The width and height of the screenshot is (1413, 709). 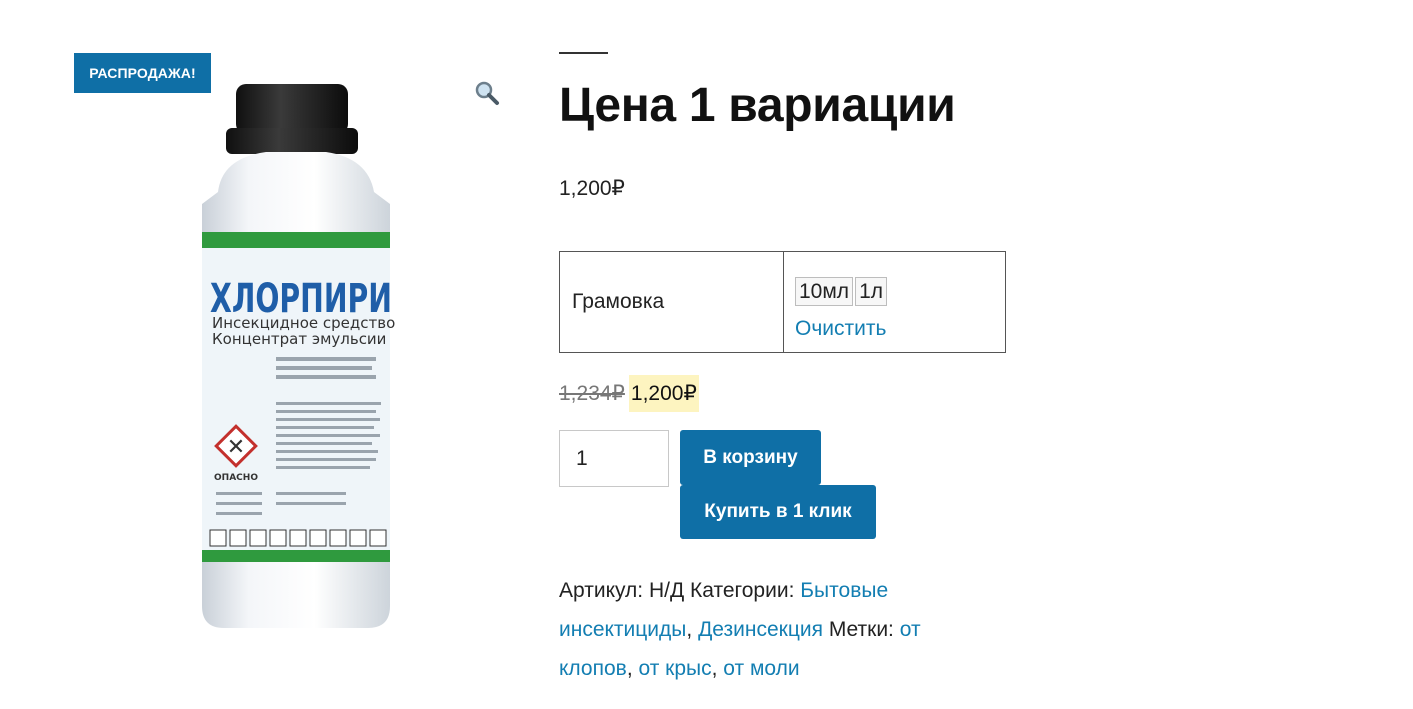 What do you see at coordinates (900, 329) in the screenshot?
I see `clear-variations-link: Очистить` at bounding box center [900, 329].